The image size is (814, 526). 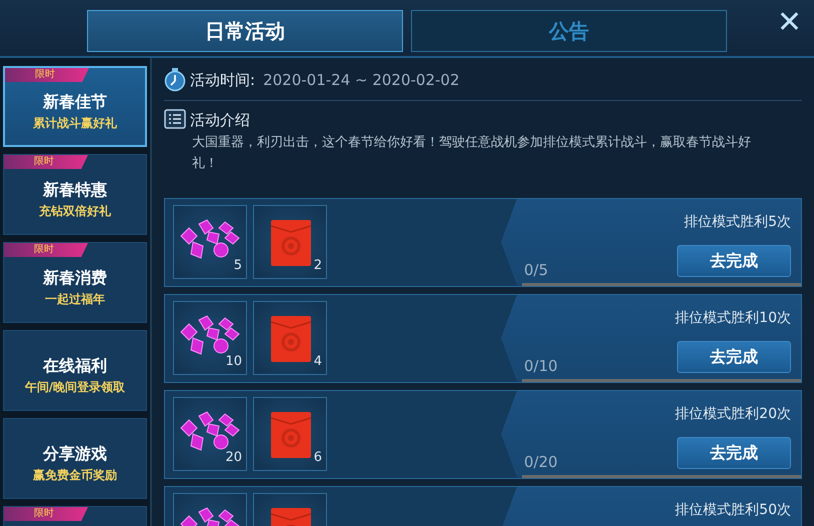 I want to click on sidebar-item: 分享游戏 赢免费金币奖励, so click(x=75, y=458).